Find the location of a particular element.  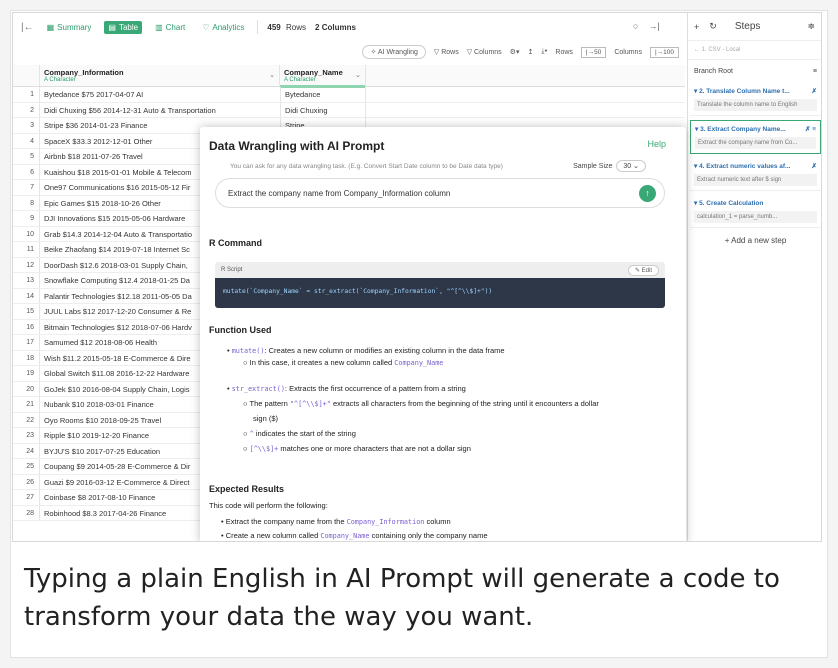

download-icon: ⤓▾ is located at coordinates (544, 52).